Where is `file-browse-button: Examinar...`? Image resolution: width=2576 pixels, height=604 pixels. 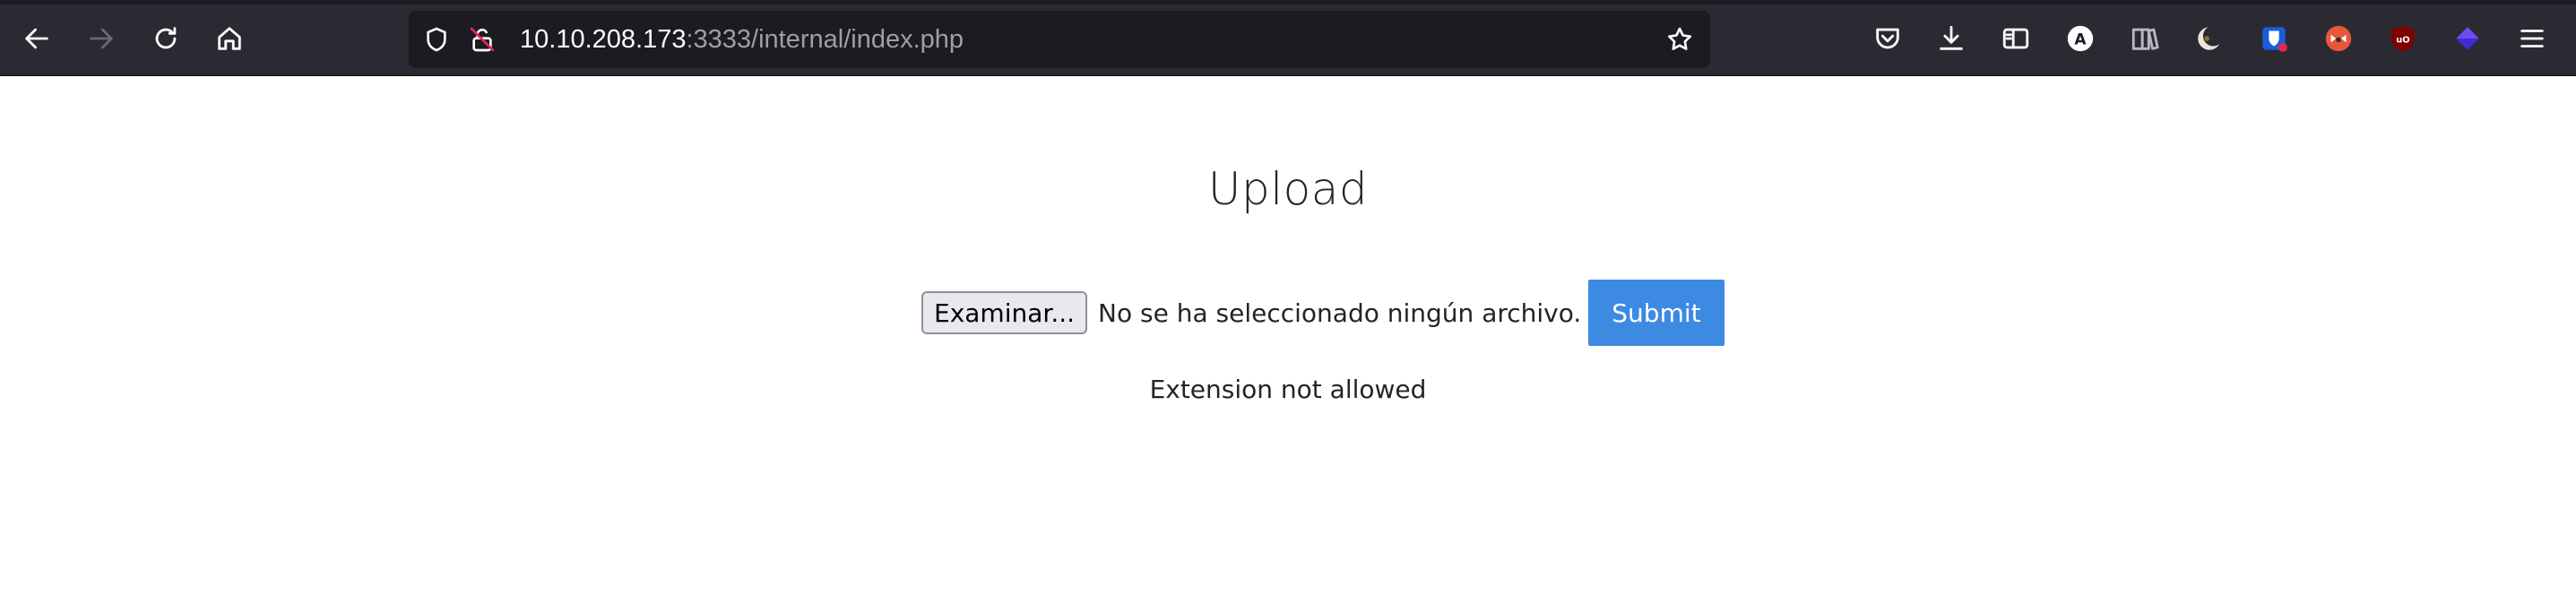 file-browse-button: Examinar... is located at coordinates (1004, 312).